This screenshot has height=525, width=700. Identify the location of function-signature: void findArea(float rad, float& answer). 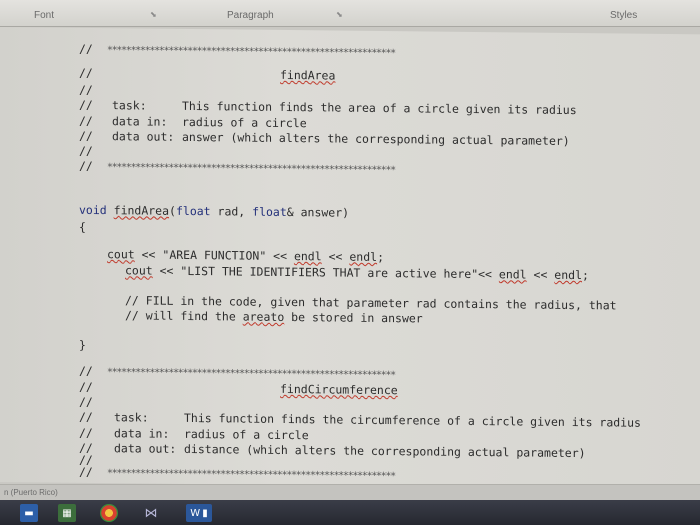
(214, 211).